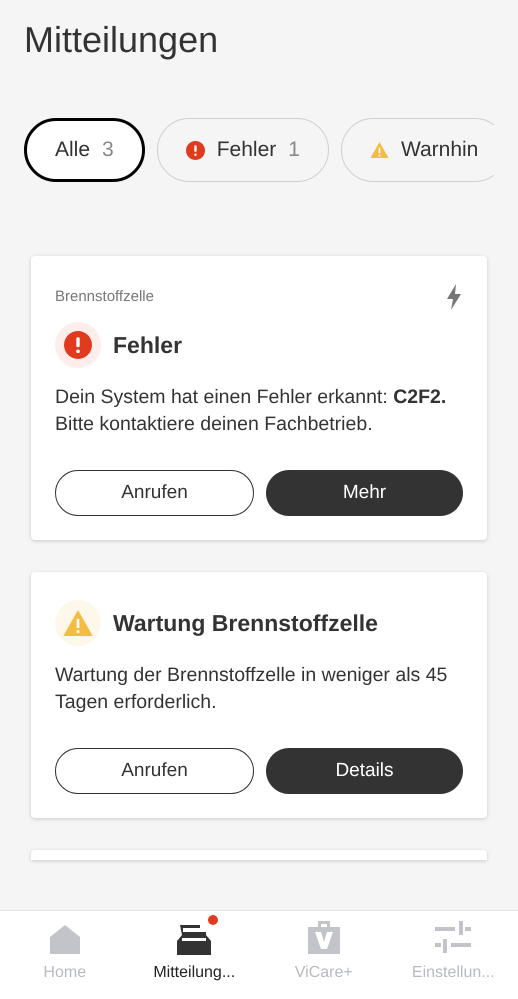 The image size is (518, 999). What do you see at coordinates (104, 296) in the screenshot?
I see `category-label: Brennstoffzelle` at bounding box center [104, 296].